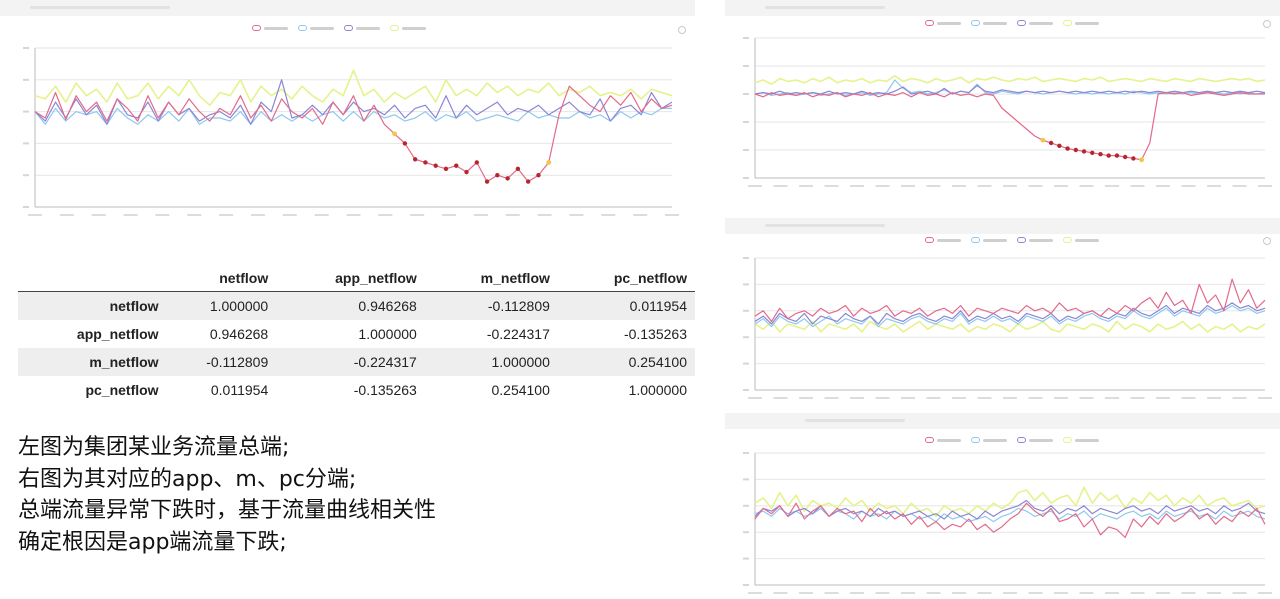  What do you see at coordinates (124, 362) in the screenshot?
I see `row-header: m_netflow` at bounding box center [124, 362].